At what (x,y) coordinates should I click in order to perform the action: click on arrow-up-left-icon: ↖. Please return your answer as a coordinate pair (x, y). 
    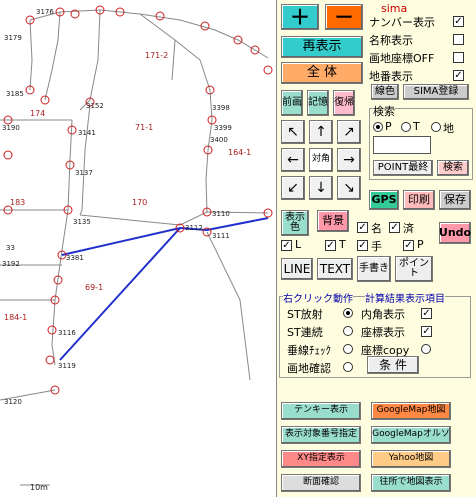
    Looking at the image, I should click on (293, 132).